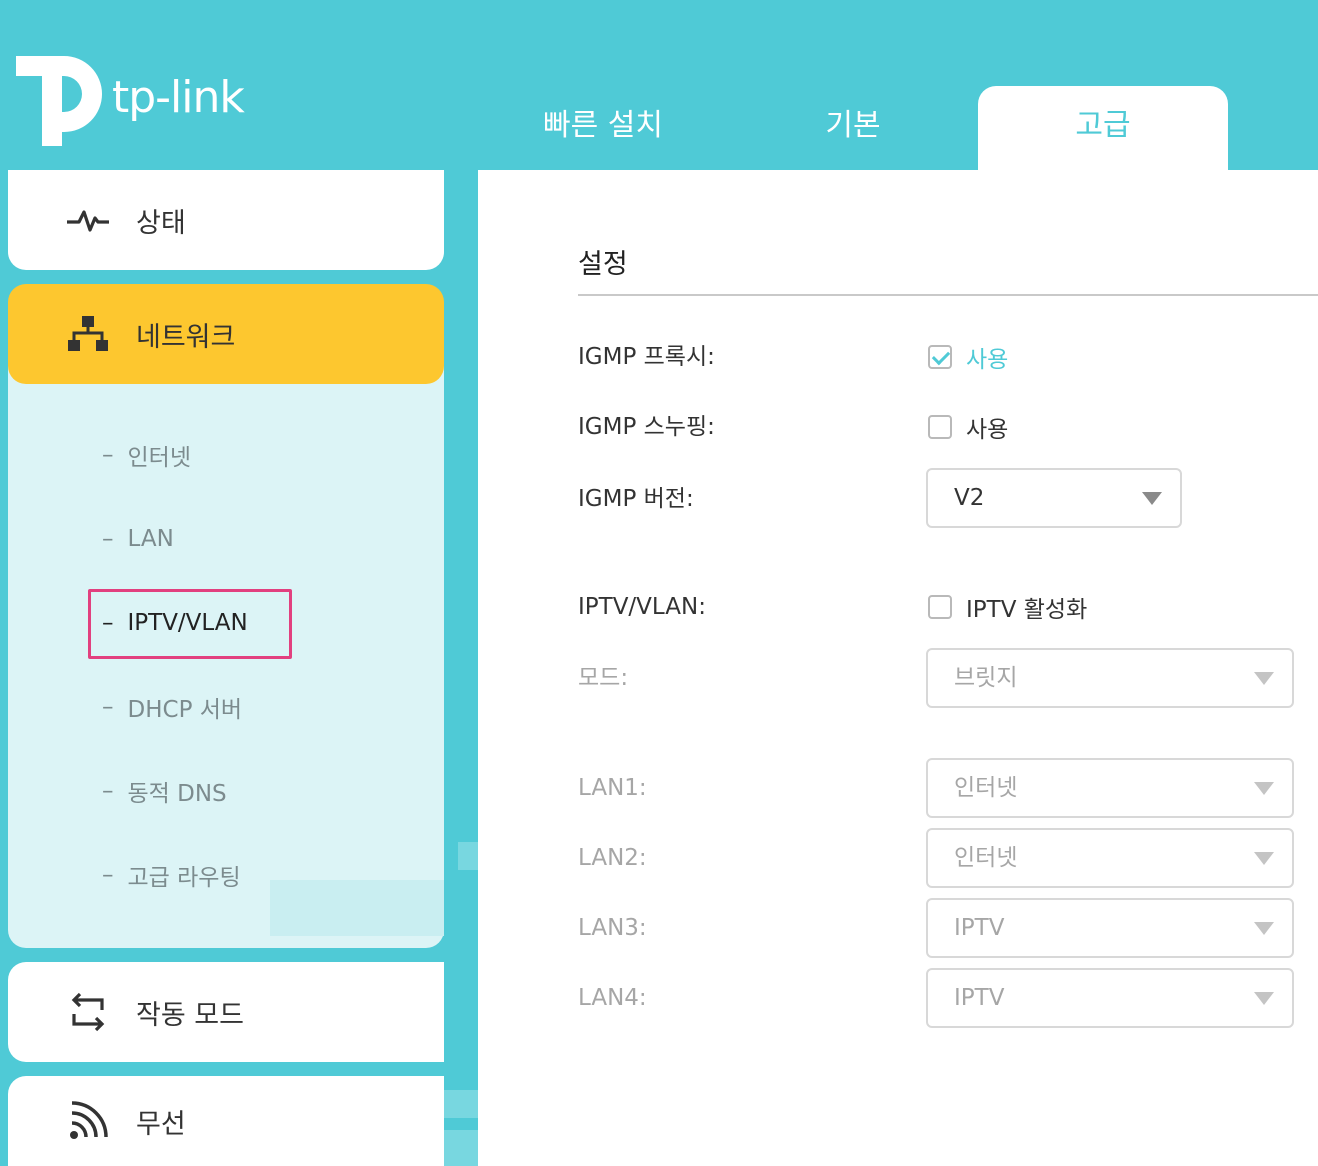 The image size is (1318, 1166). I want to click on sidebar-item-wireless: 무선, so click(226, 1121).